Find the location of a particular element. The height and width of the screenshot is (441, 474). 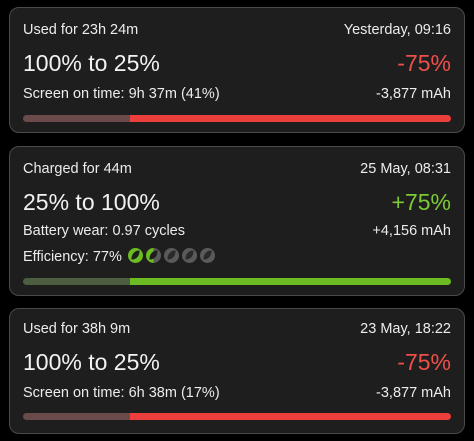

card-detail-row: Screen on time: 6h 38m (17%) -3,877 mAh is located at coordinates (237, 393).